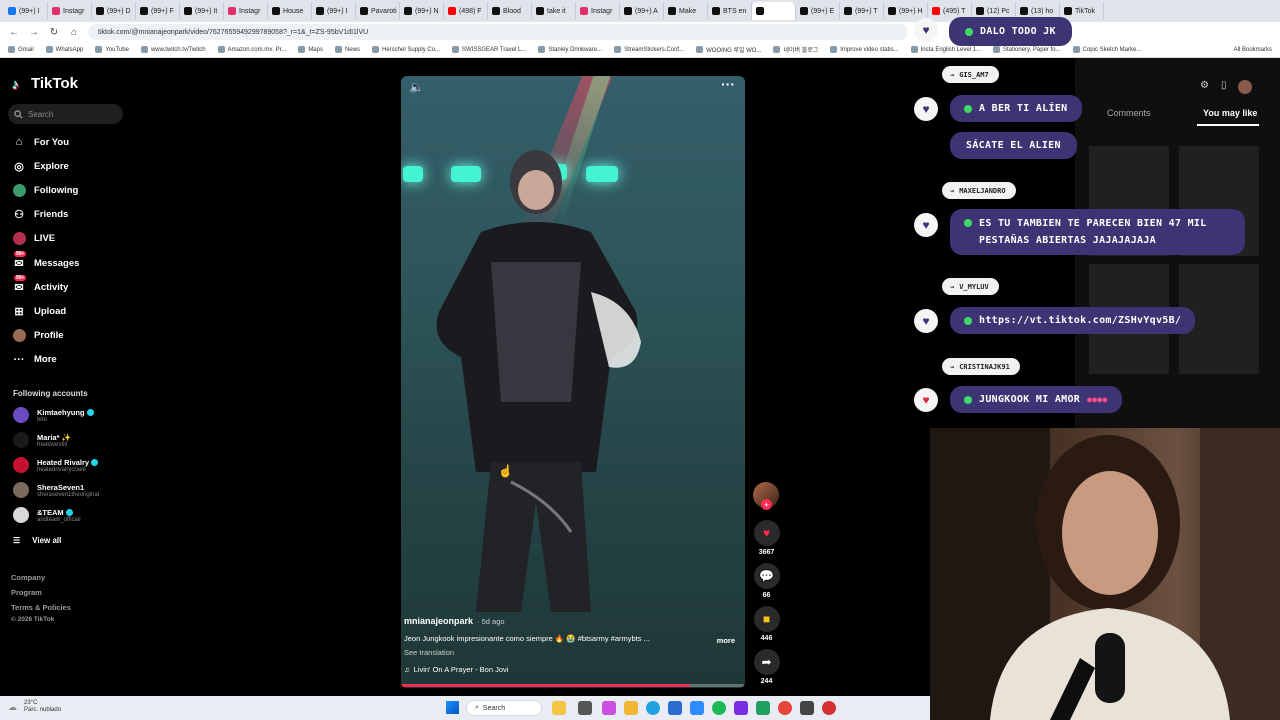  Describe the element at coordinates (67, 336) in the screenshot. I see `sidebar-item-profile: Profile` at that location.